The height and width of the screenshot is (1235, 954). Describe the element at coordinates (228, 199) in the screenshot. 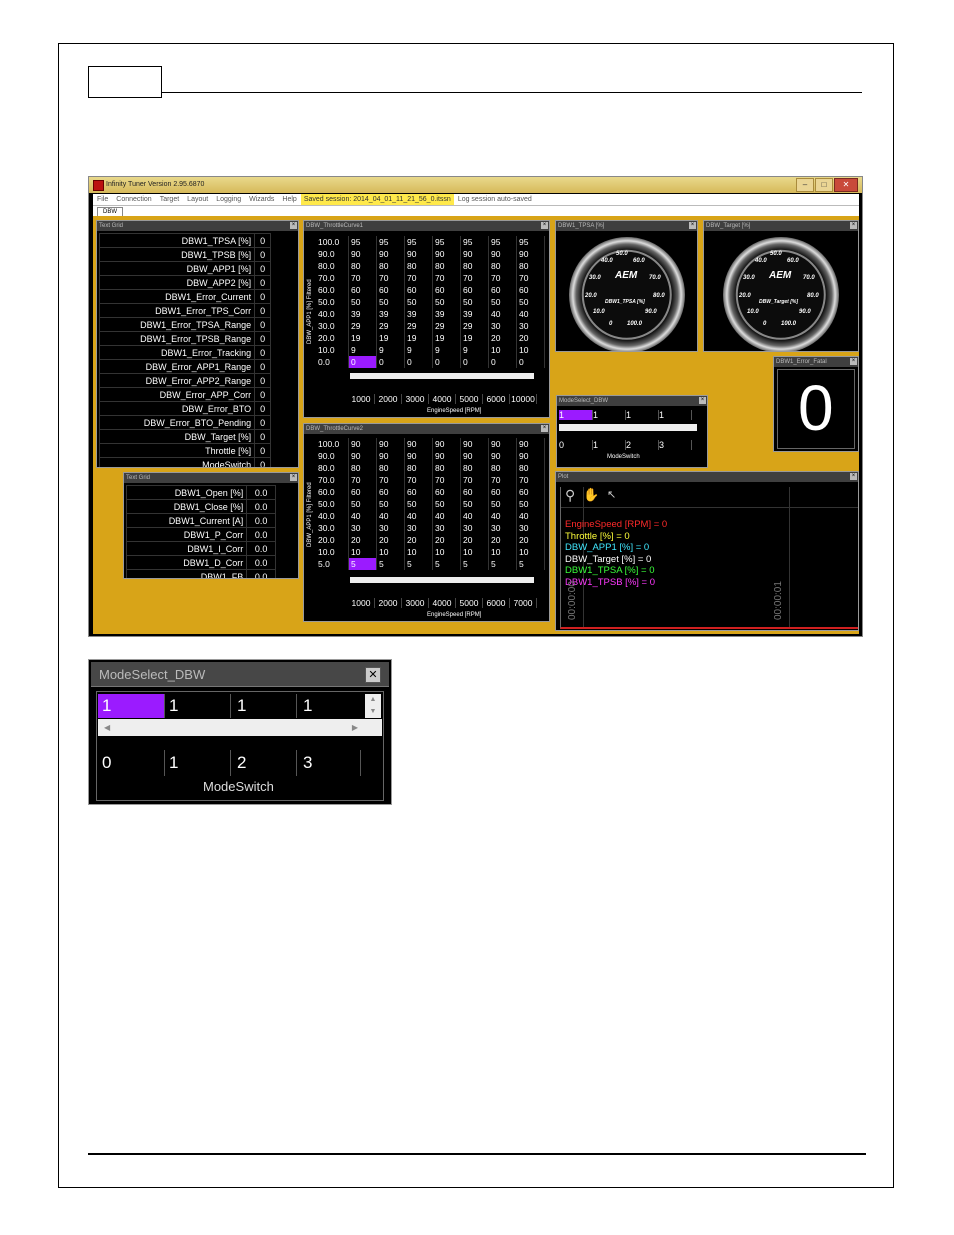

I see `menu-logging: Logging` at that location.